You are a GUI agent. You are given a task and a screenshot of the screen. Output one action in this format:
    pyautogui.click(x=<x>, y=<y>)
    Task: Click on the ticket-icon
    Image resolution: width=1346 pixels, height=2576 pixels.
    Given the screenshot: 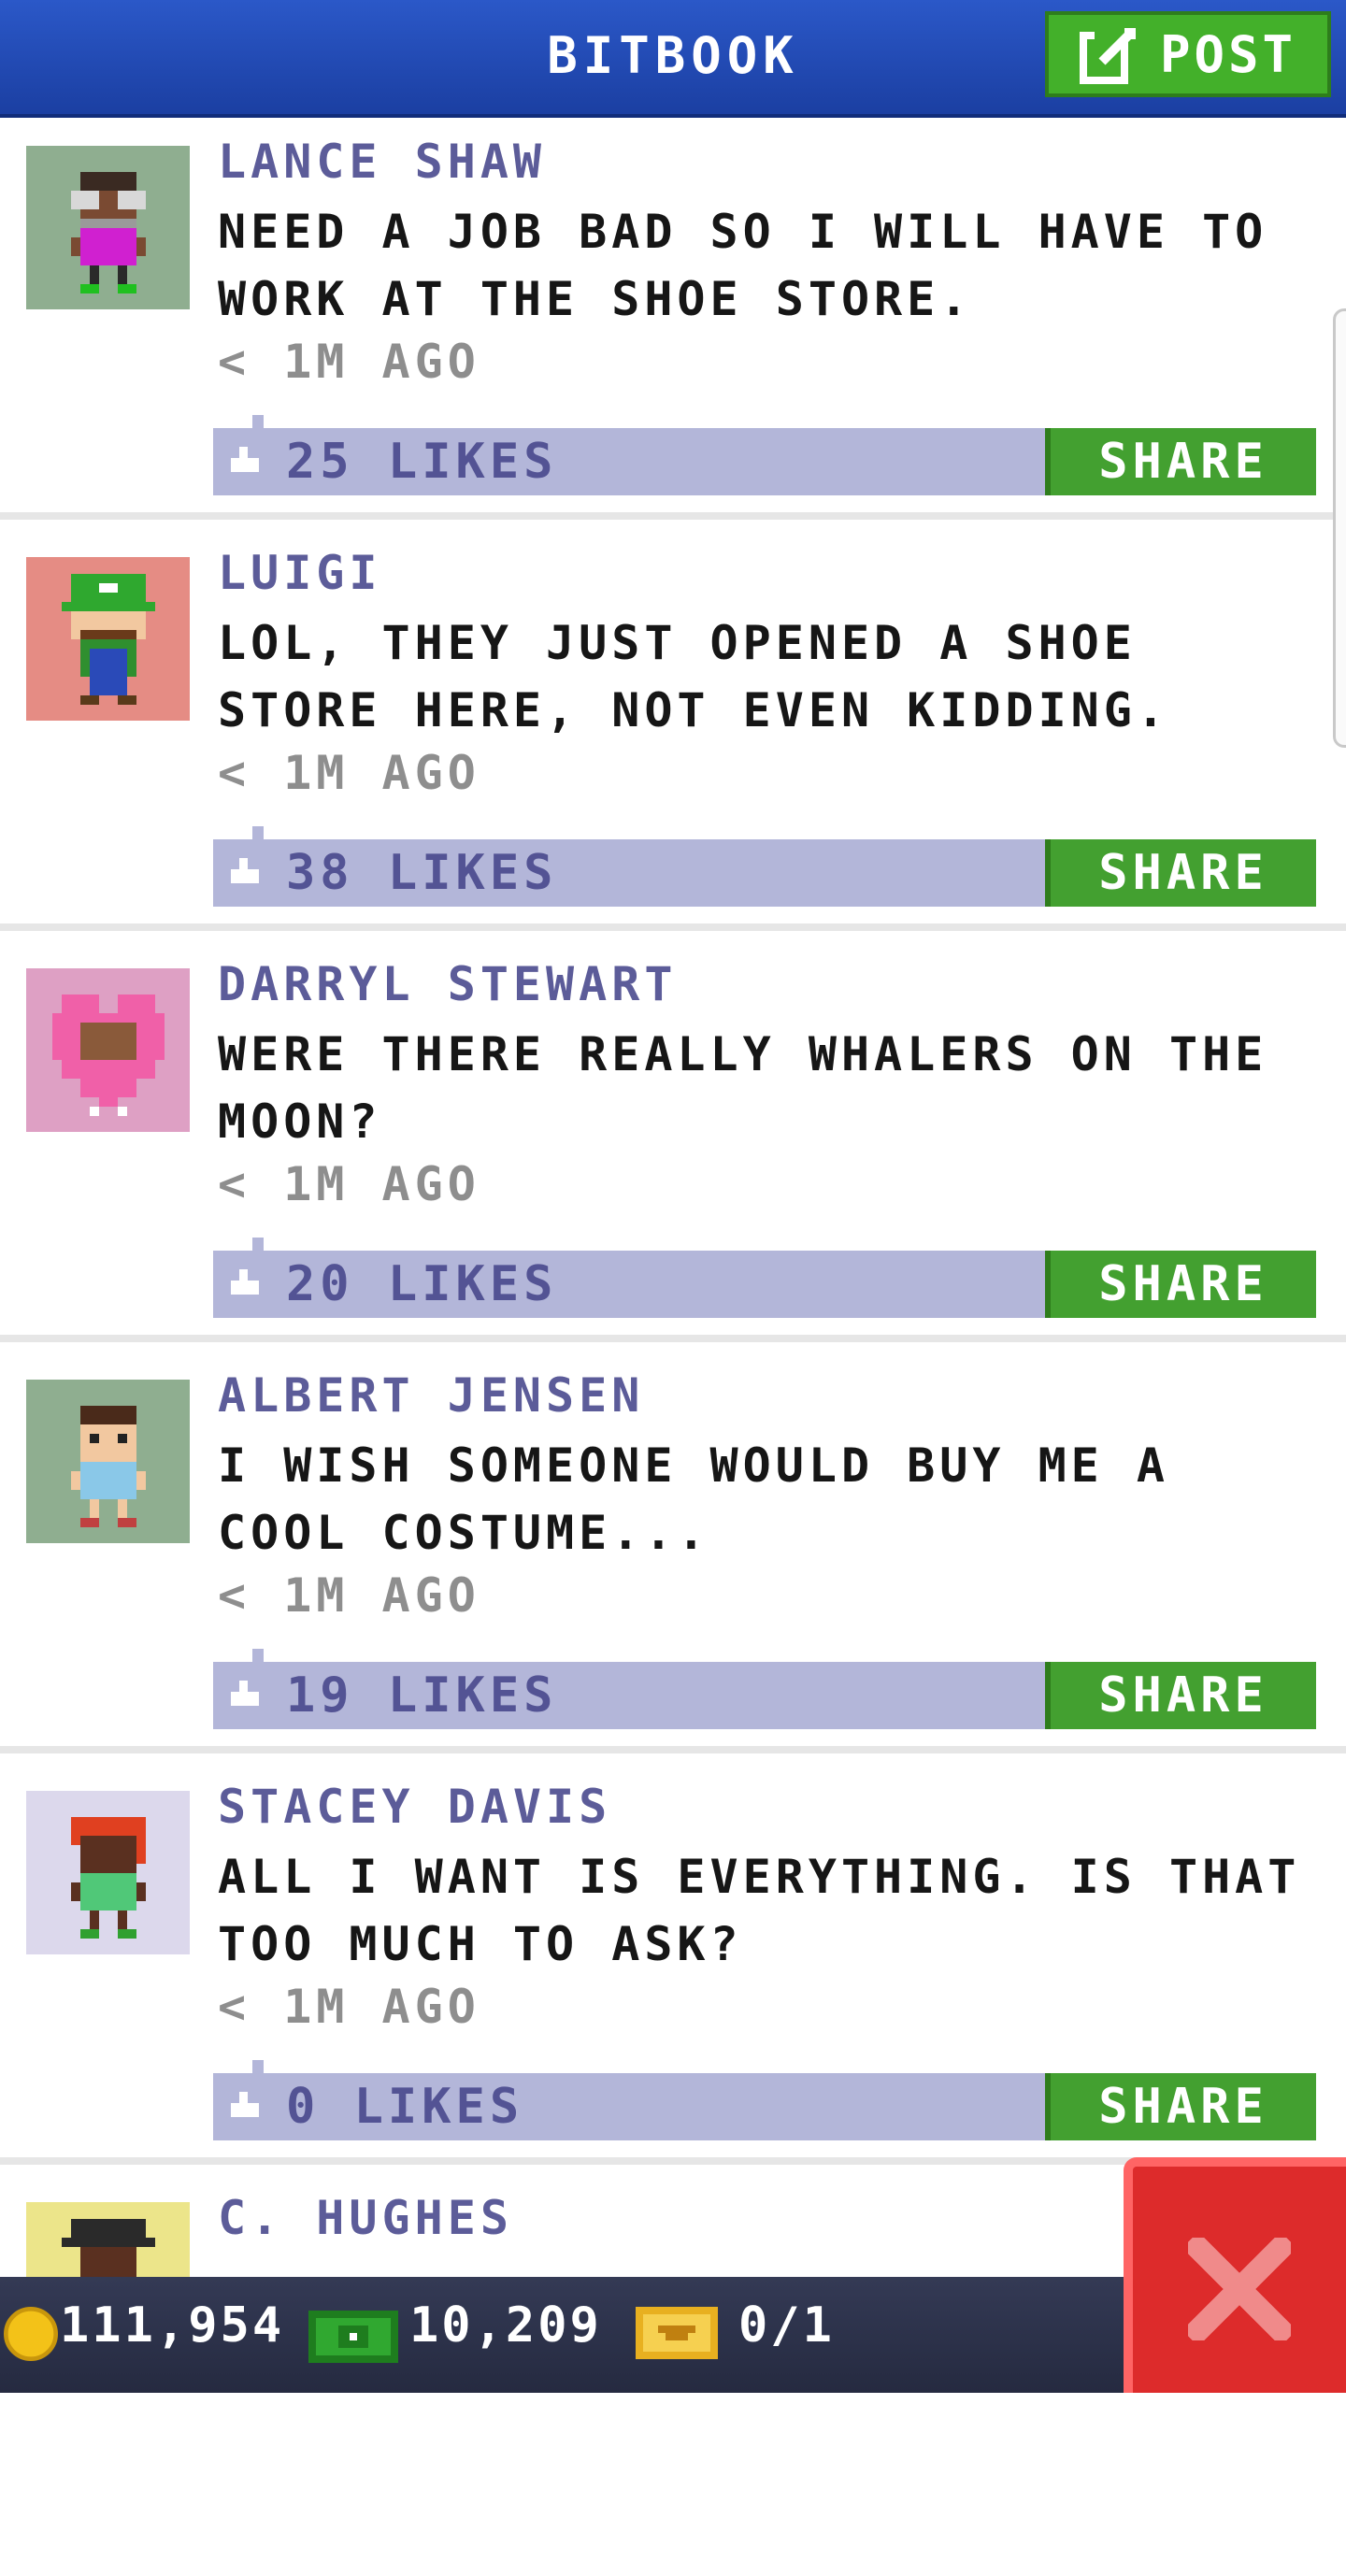 What is the action you would take?
    pyautogui.click(x=677, y=2333)
    